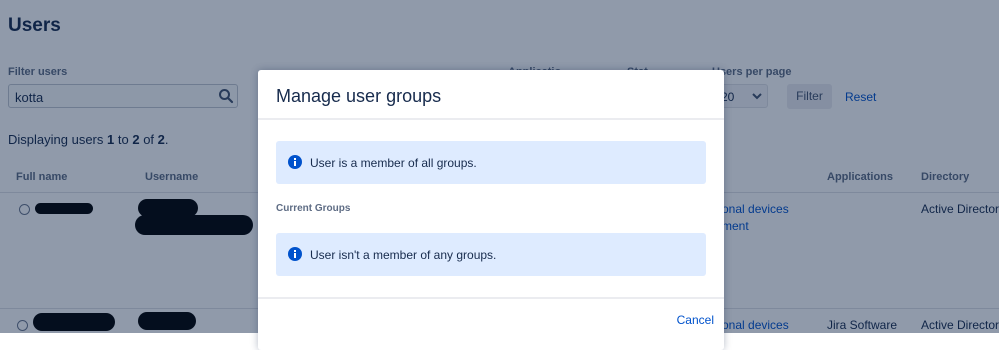 The image size is (999, 350). I want to click on cancel-button: Cancel, so click(695, 320).